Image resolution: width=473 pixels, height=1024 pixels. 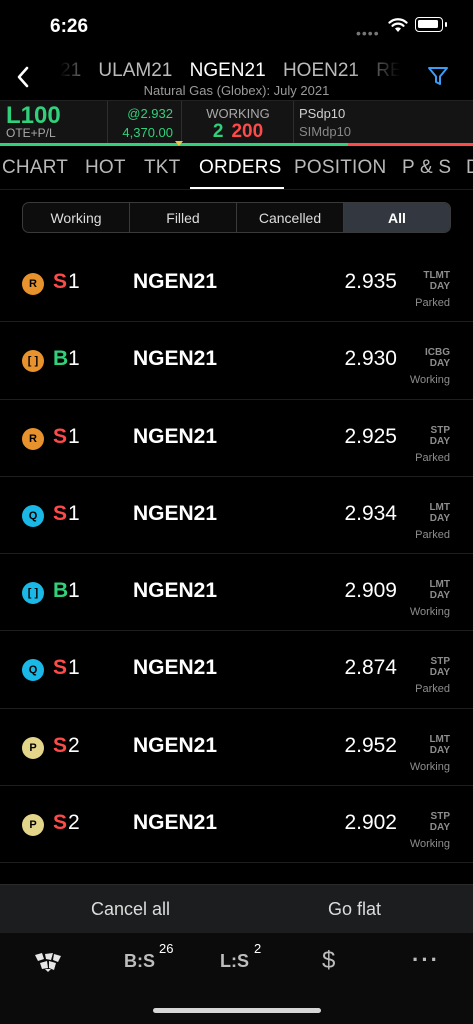 I want to click on ls-count-badge: 2, so click(x=258, y=948).